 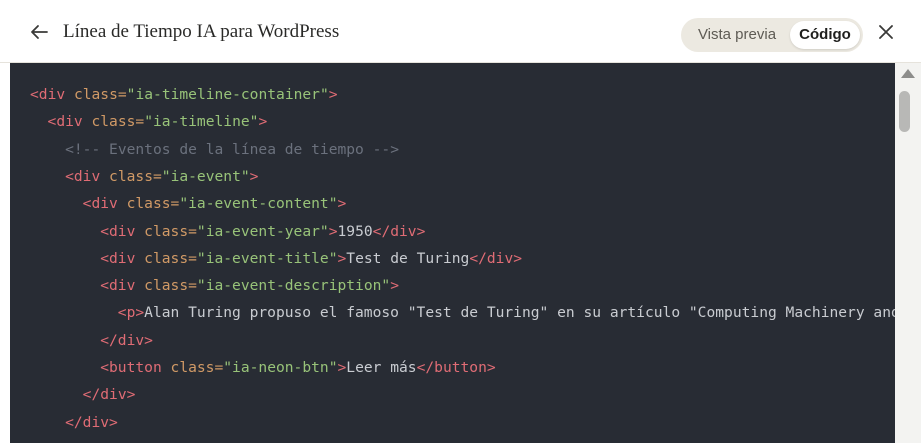 I want to click on scrollbar-thumb, so click(x=904, y=111).